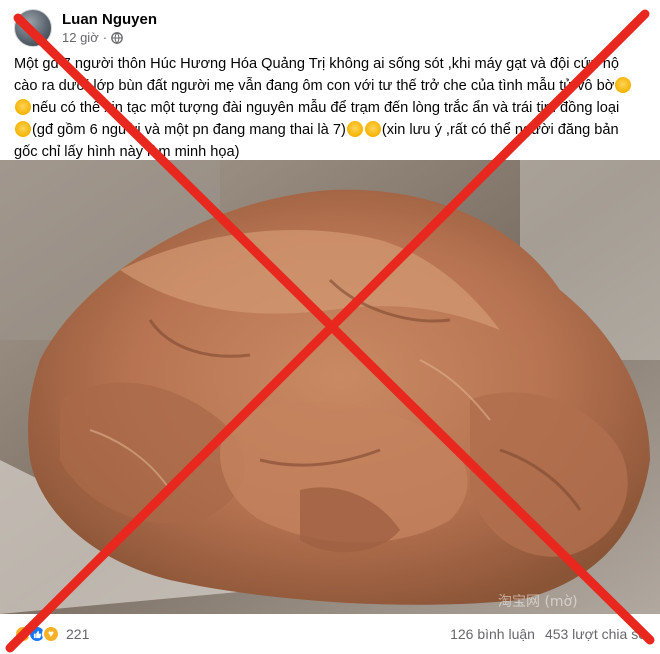 The height and width of the screenshot is (654, 660). What do you see at coordinates (109, 38) in the screenshot?
I see `timestamp-row: 12 giờ ·` at bounding box center [109, 38].